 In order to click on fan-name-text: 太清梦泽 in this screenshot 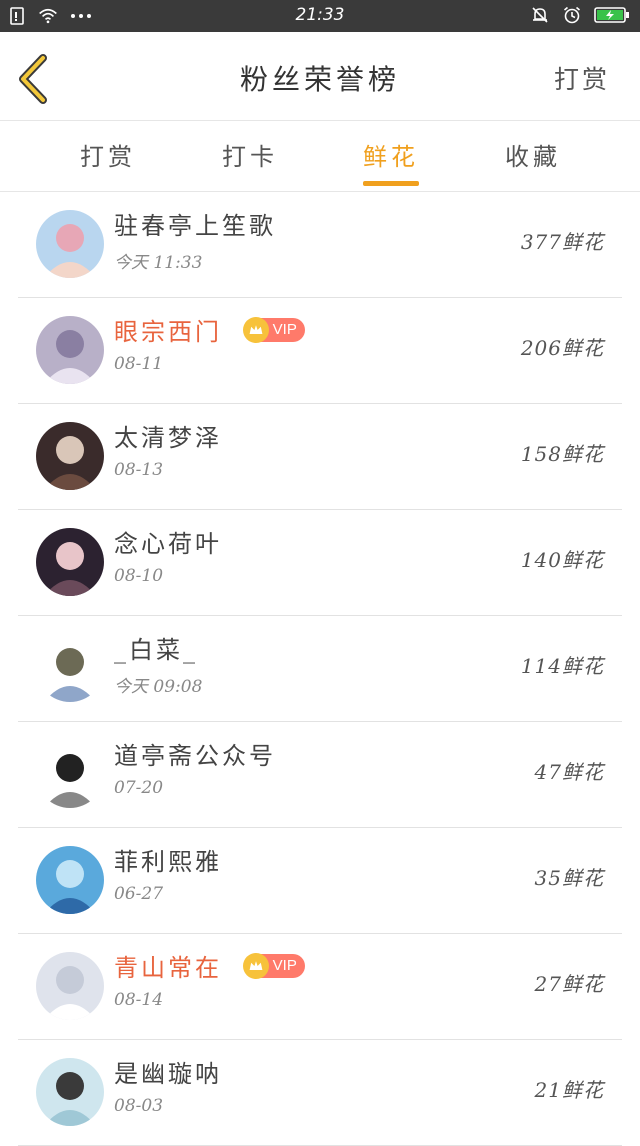, I will do `click(168, 438)`.